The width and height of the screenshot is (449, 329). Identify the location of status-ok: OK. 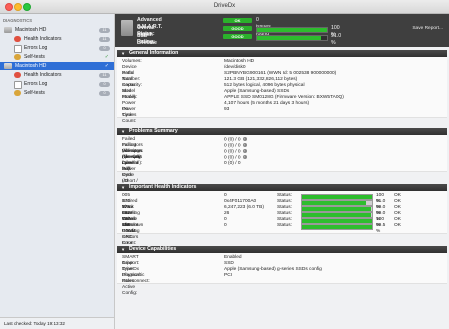
(397, 225).